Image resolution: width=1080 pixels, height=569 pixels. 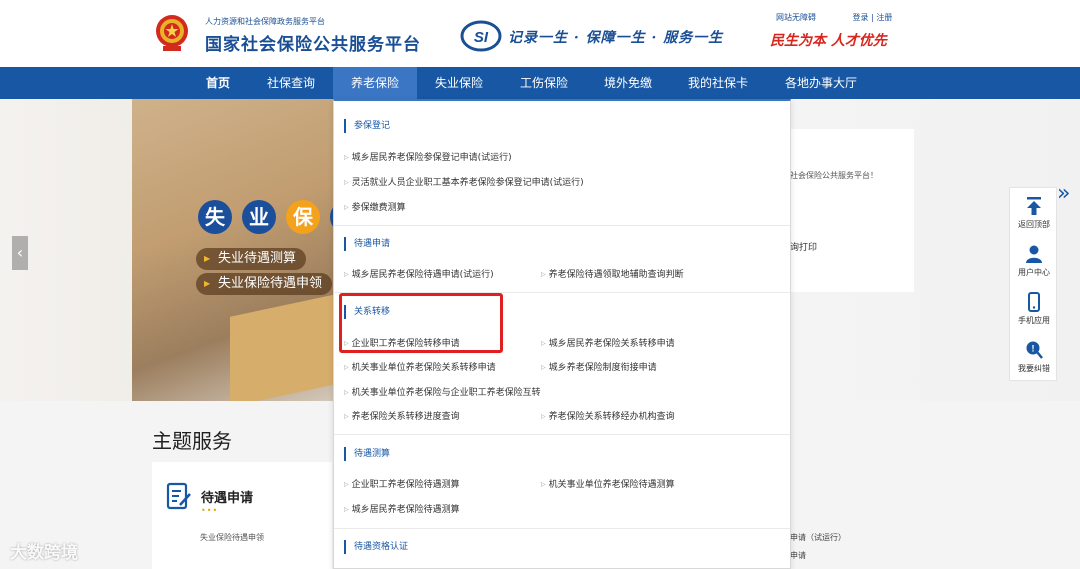 I want to click on menu-link: ▷ 城乡居民养老保险参保登记申请(试运行), so click(x=428, y=158).